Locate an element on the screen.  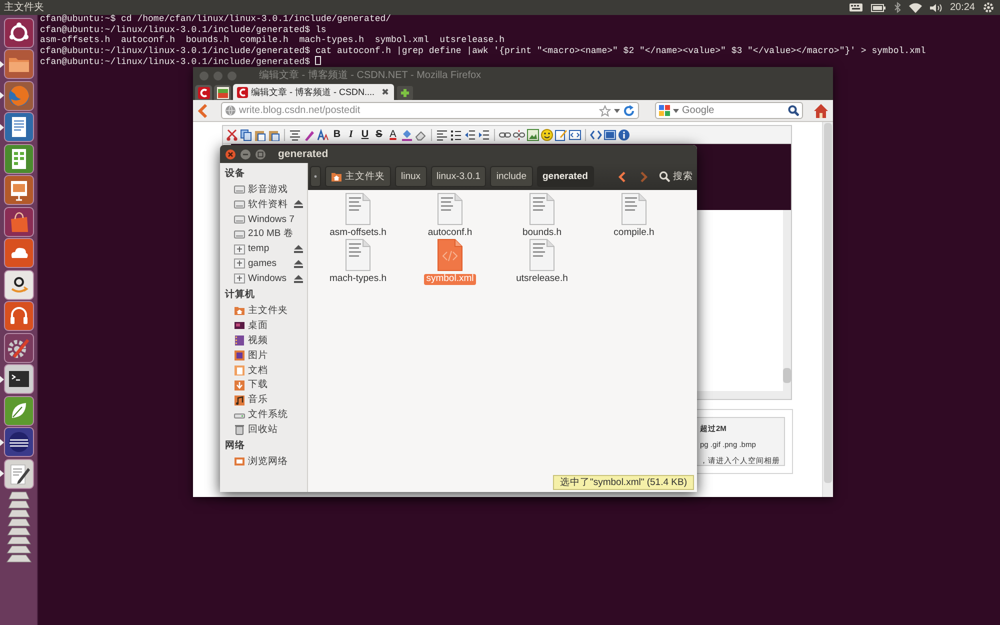
file-name: asm-offsets.h is located at coordinates (358, 233).